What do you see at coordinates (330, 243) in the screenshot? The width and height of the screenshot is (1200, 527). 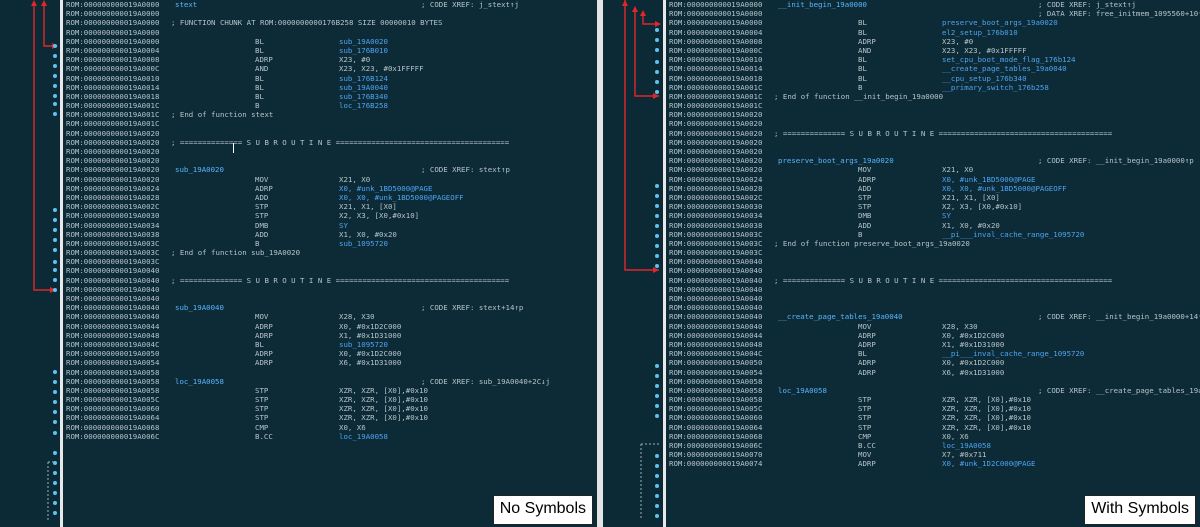 I see `listing-line: ROM:000000000019A003C Bsub_1095720` at bounding box center [330, 243].